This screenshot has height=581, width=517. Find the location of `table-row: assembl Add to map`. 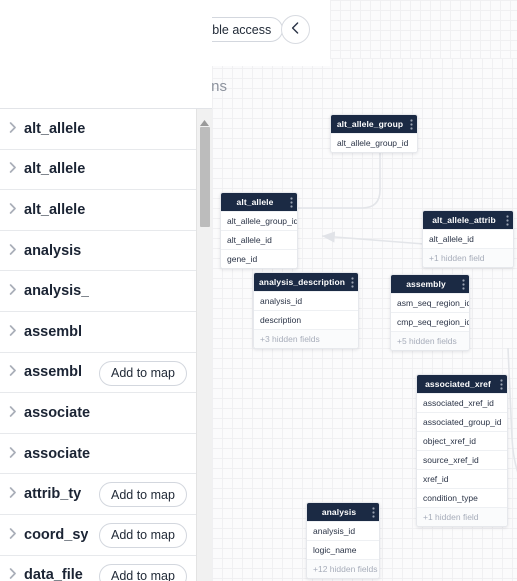

table-row: assembl Add to map is located at coordinates (106, 373).